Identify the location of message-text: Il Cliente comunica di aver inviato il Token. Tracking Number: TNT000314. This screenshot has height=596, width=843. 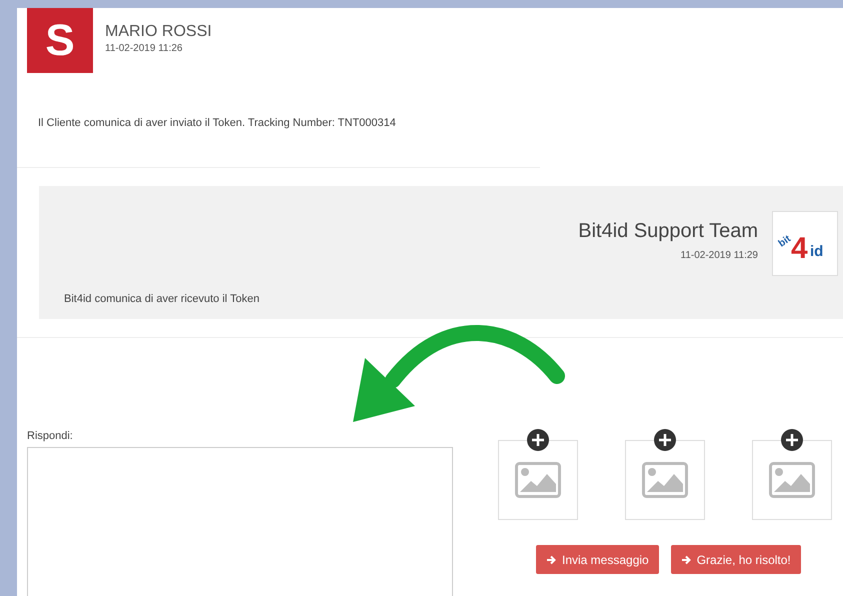
(217, 123).